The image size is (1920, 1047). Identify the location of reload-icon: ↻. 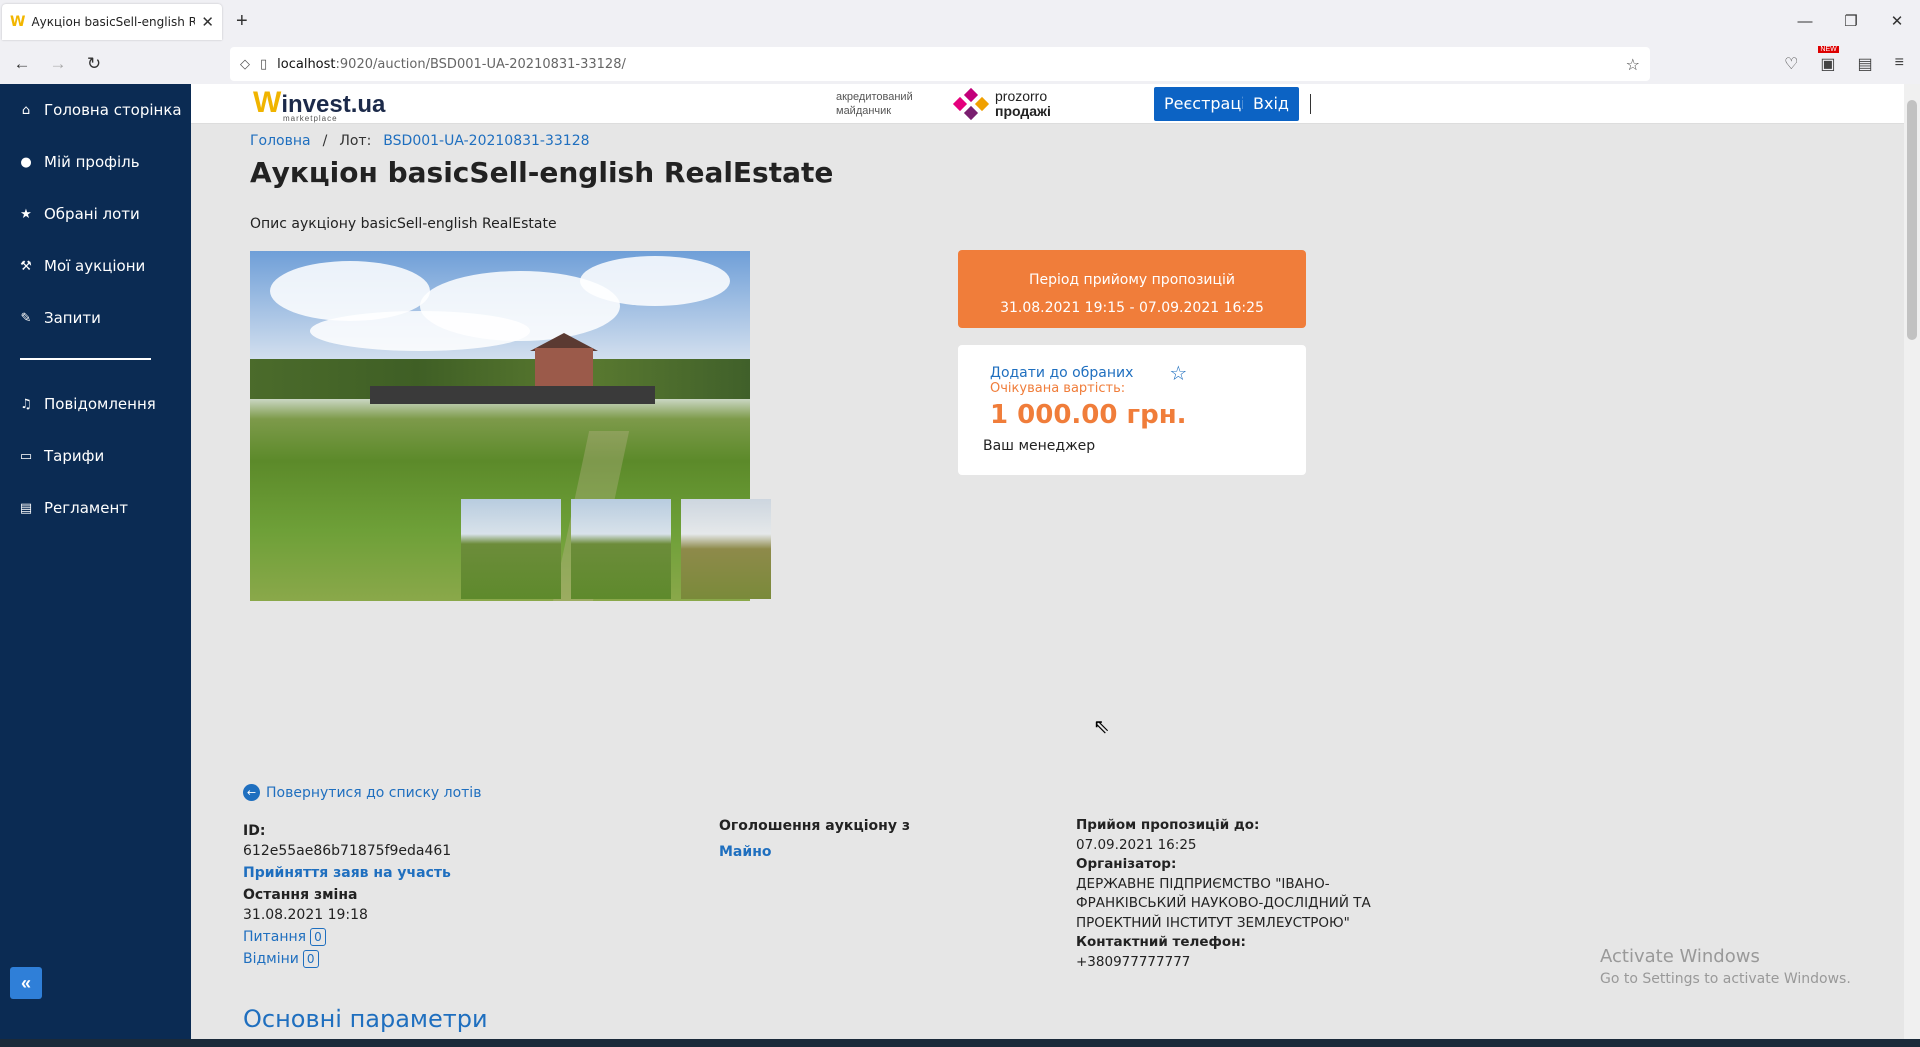
(94, 64).